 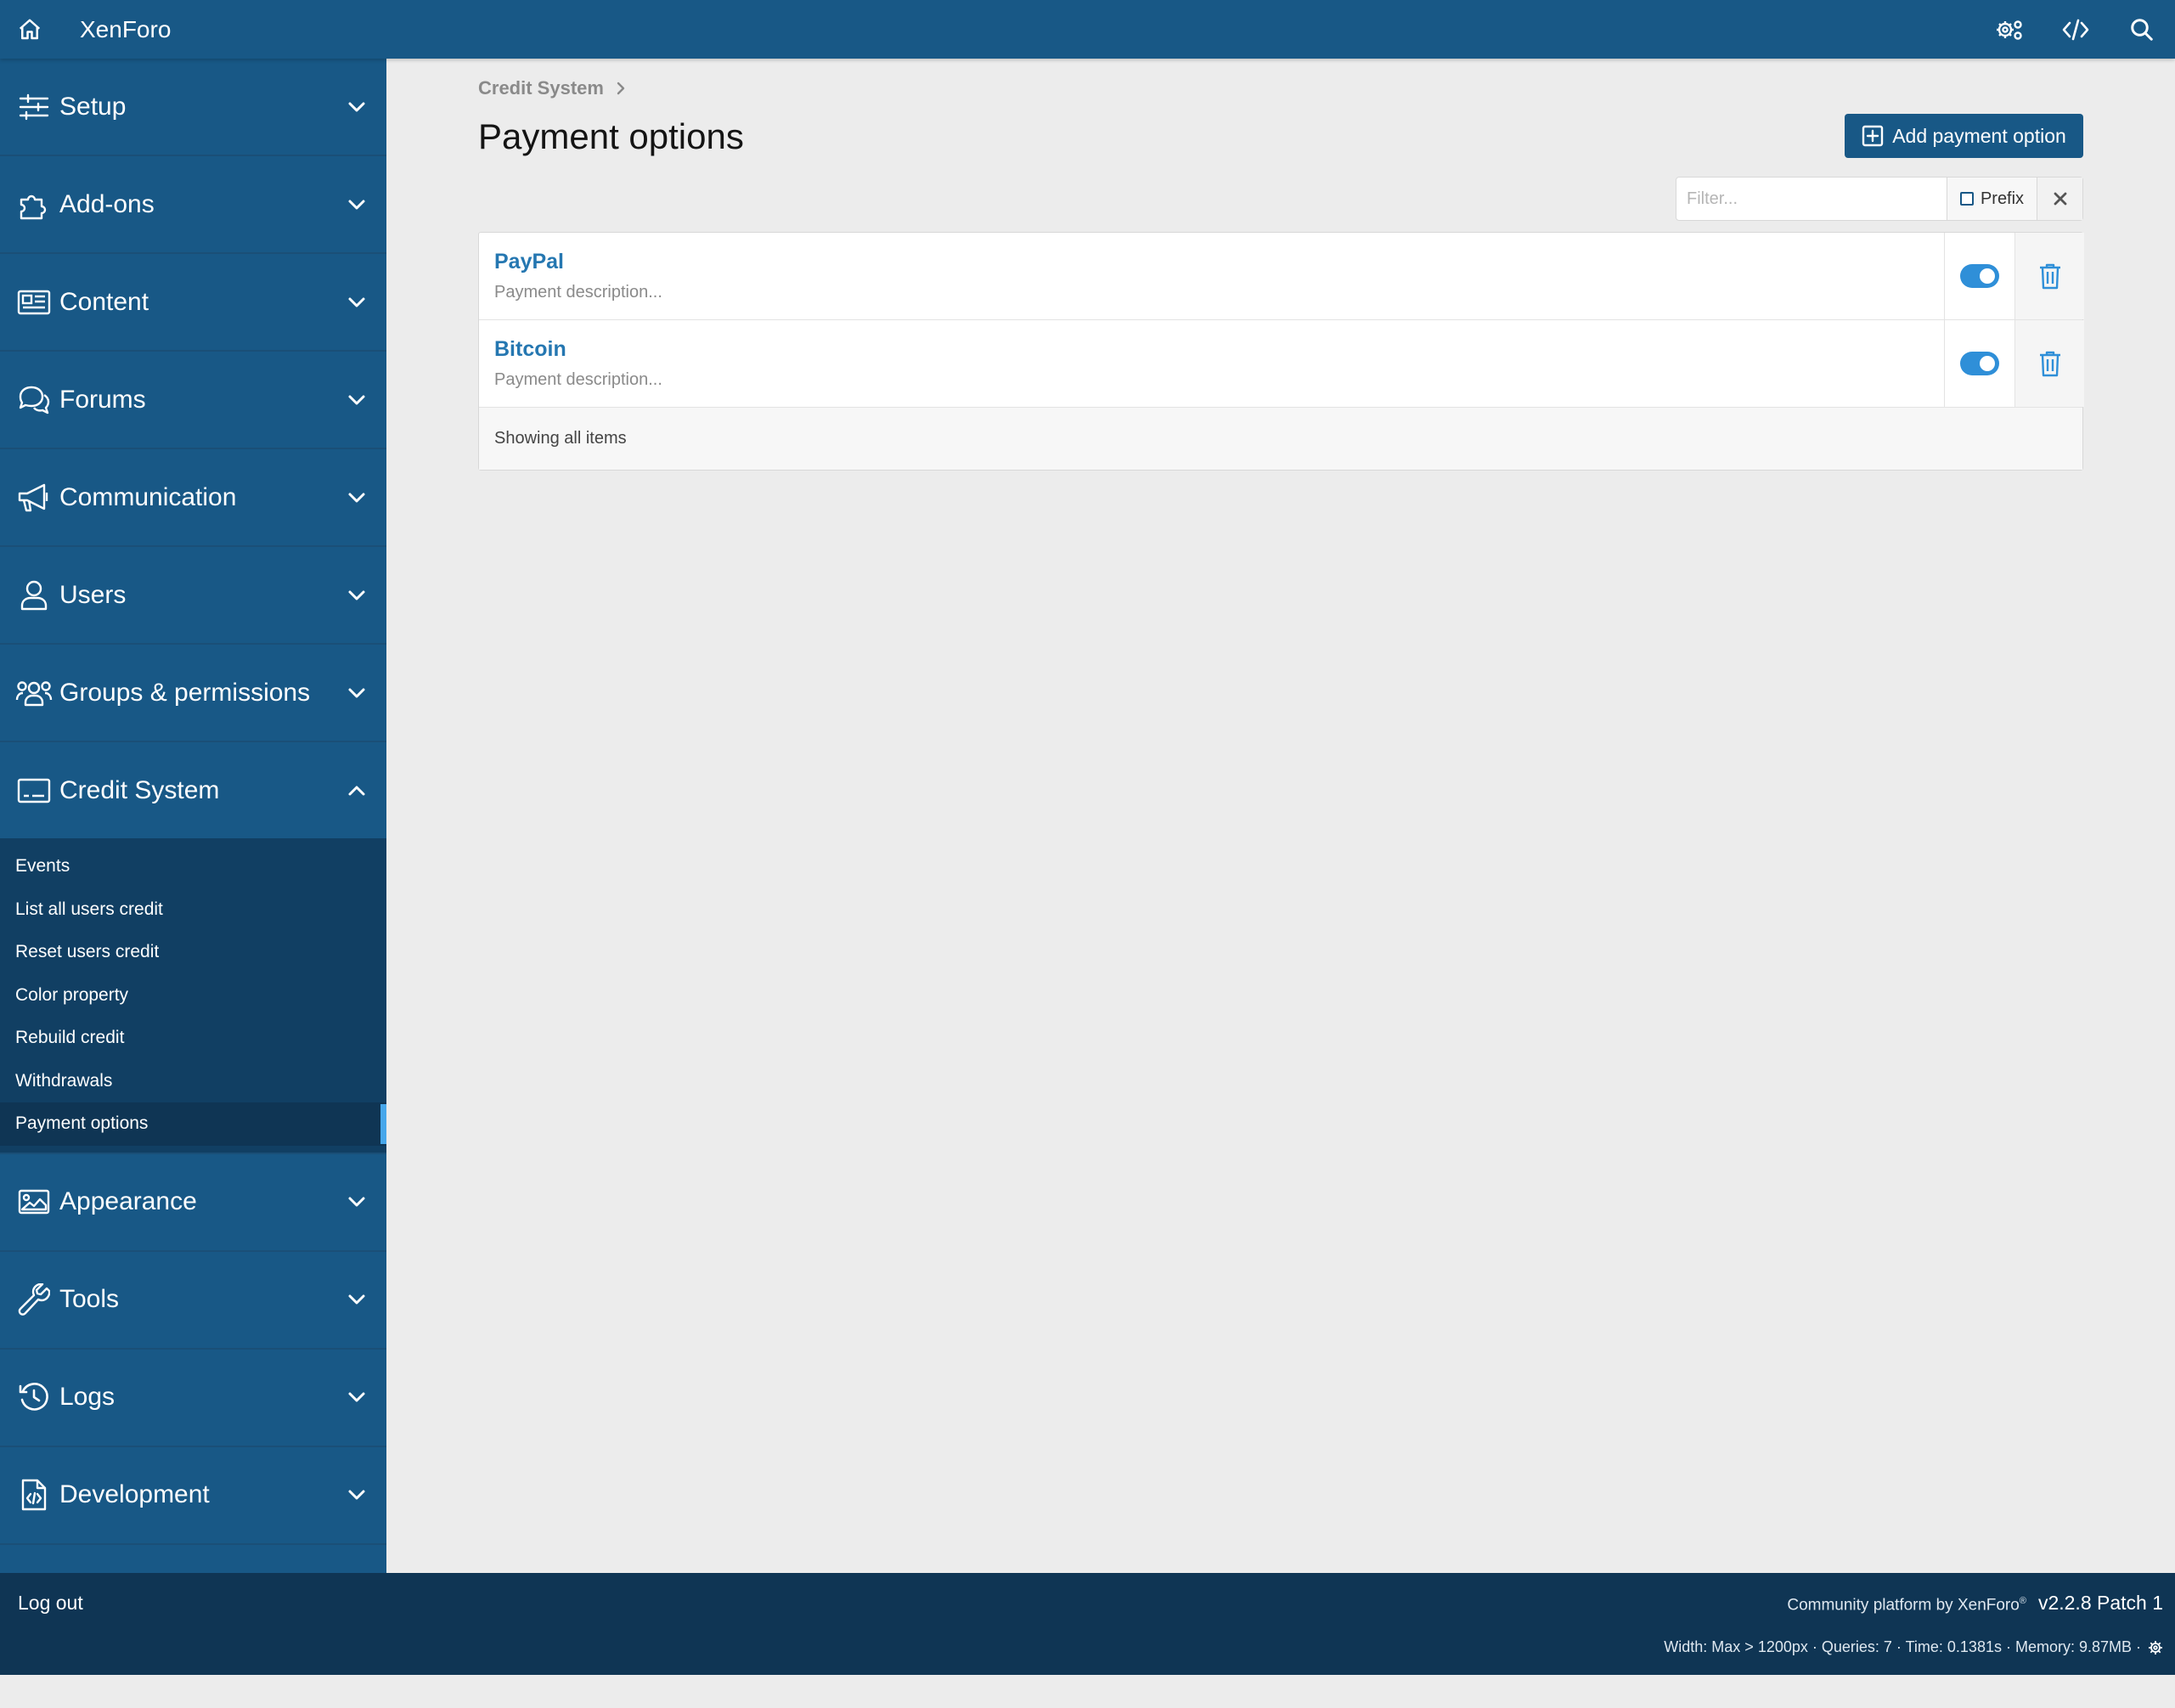 What do you see at coordinates (193, 1398) in the screenshot?
I see `nav-section-logs-header: Logs` at bounding box center [193, 1398].